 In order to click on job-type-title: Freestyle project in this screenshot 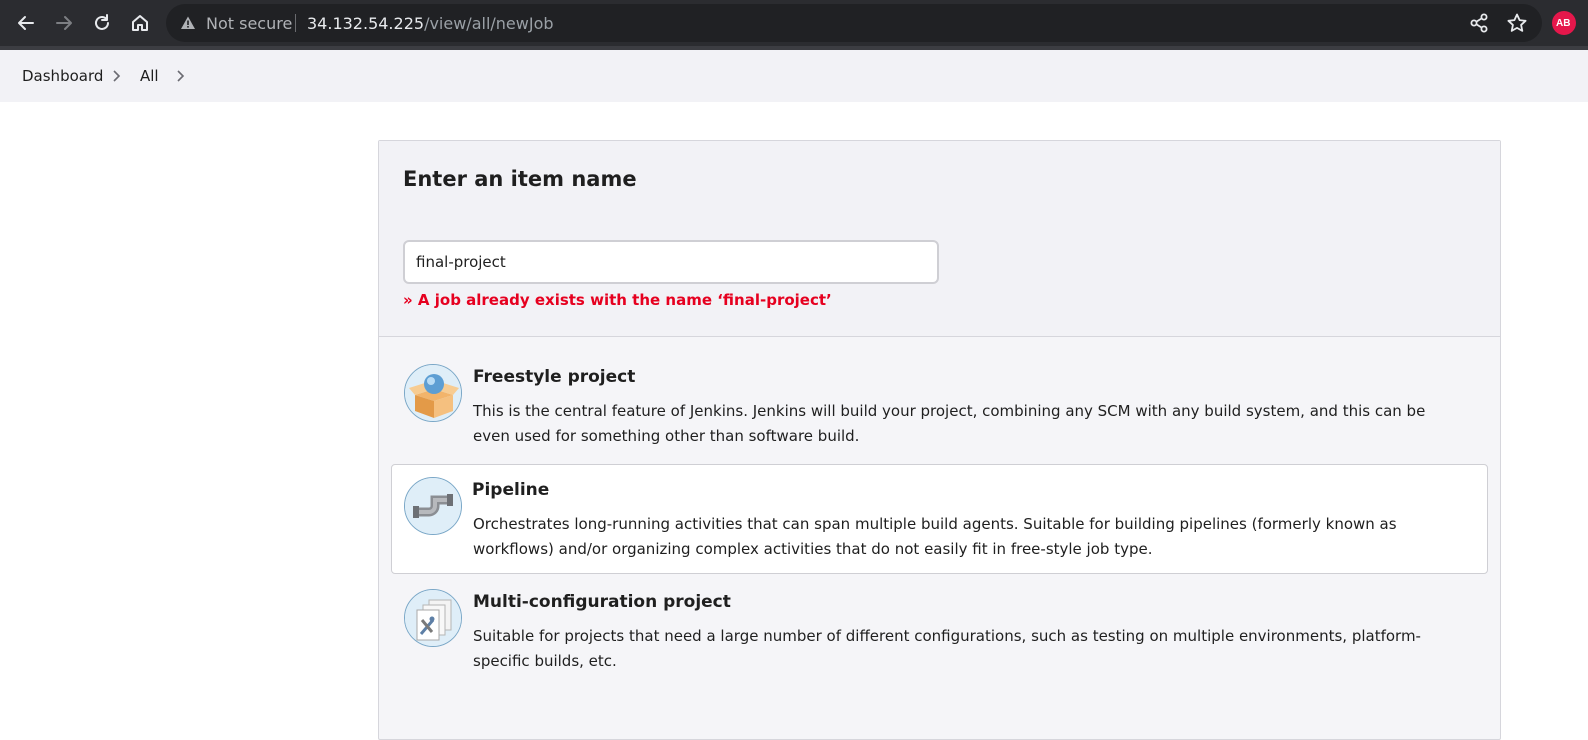, I will do `click(554, 377)`.